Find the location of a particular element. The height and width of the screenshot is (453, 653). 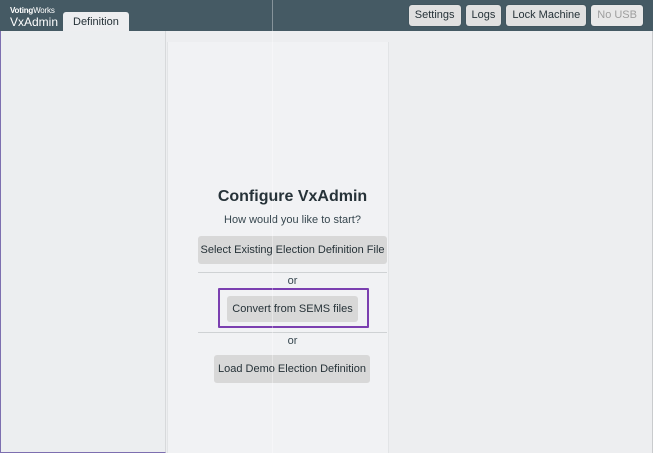

or-separator-2: or is located at coordinates (292, 339).